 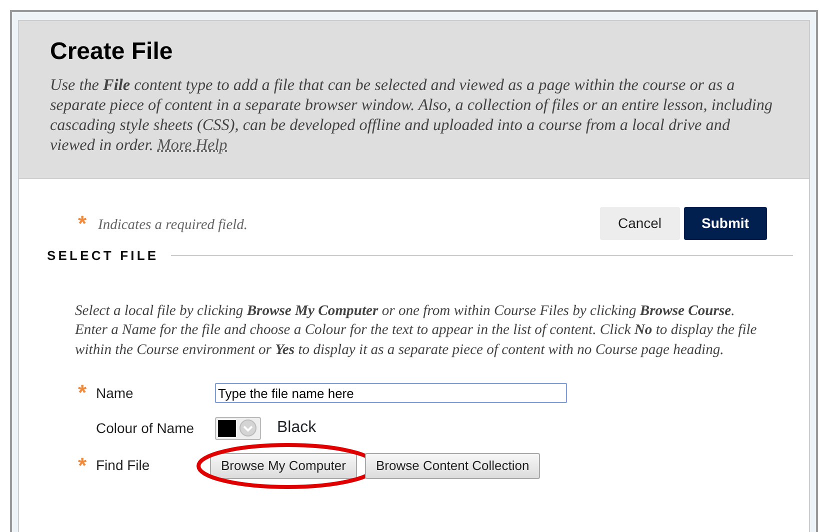 What do you see at coordinates (391, 393) in the screenshot?
I see `name-input: Type the file name here` at bounding box center [391, 393].